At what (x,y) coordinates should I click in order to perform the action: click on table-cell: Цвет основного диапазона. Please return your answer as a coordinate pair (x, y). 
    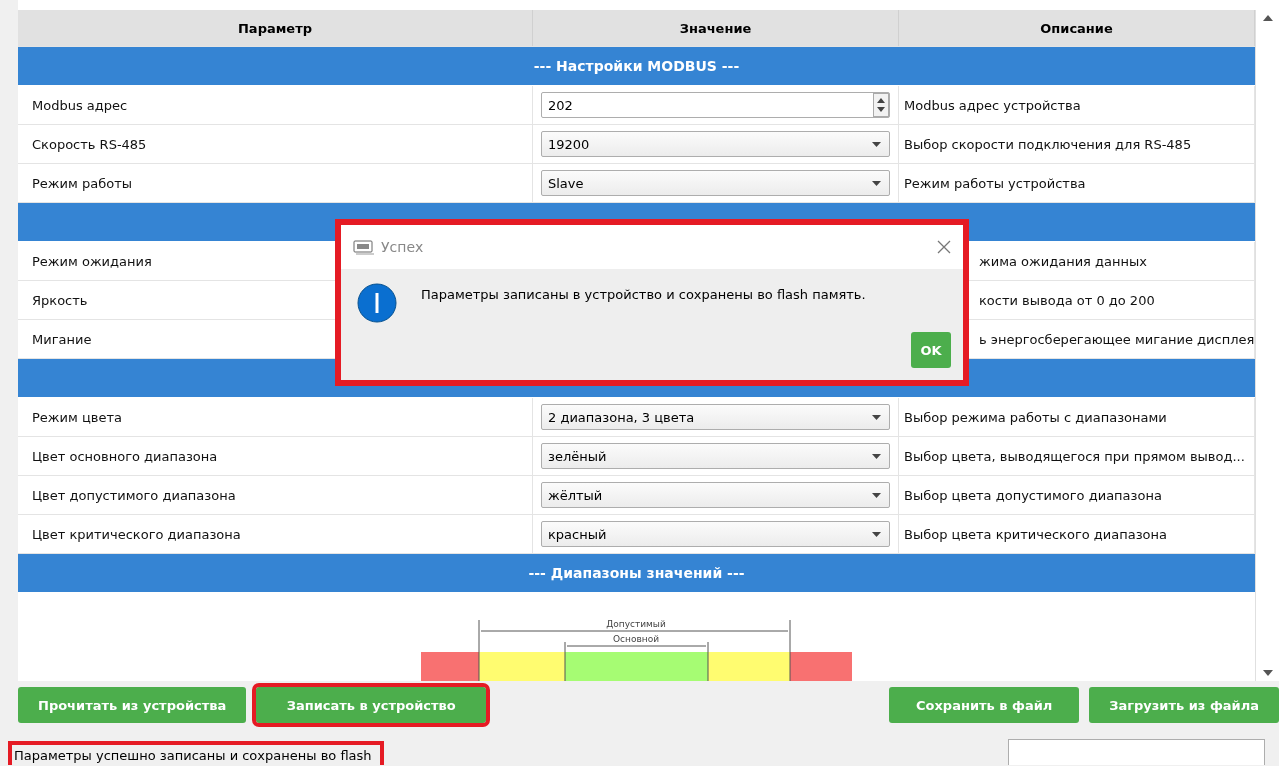
    Looking at the image, I should click on (275, 456).